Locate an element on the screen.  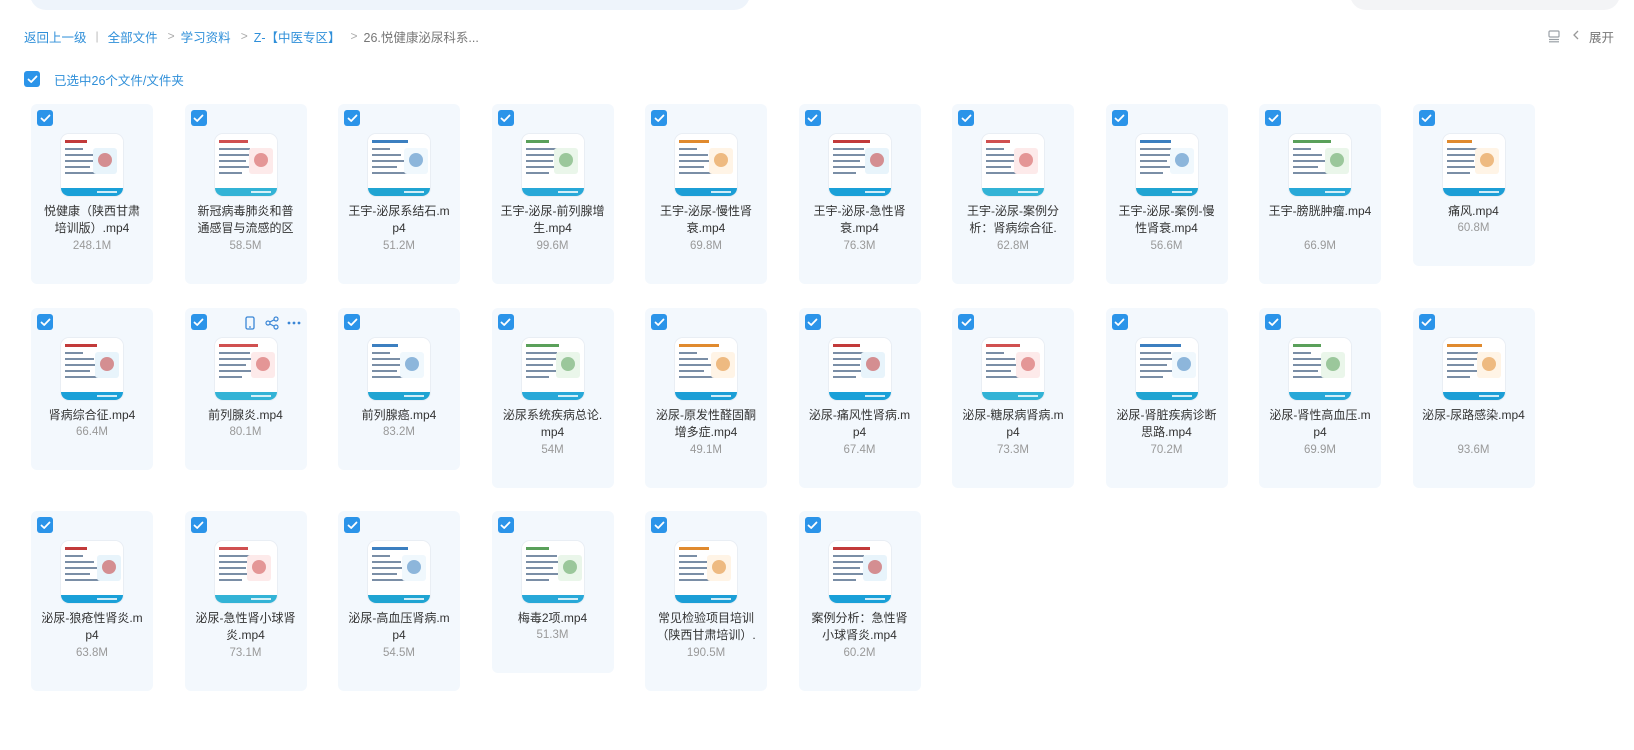
file-size: 60.2M is located at coordinates (859, 653).